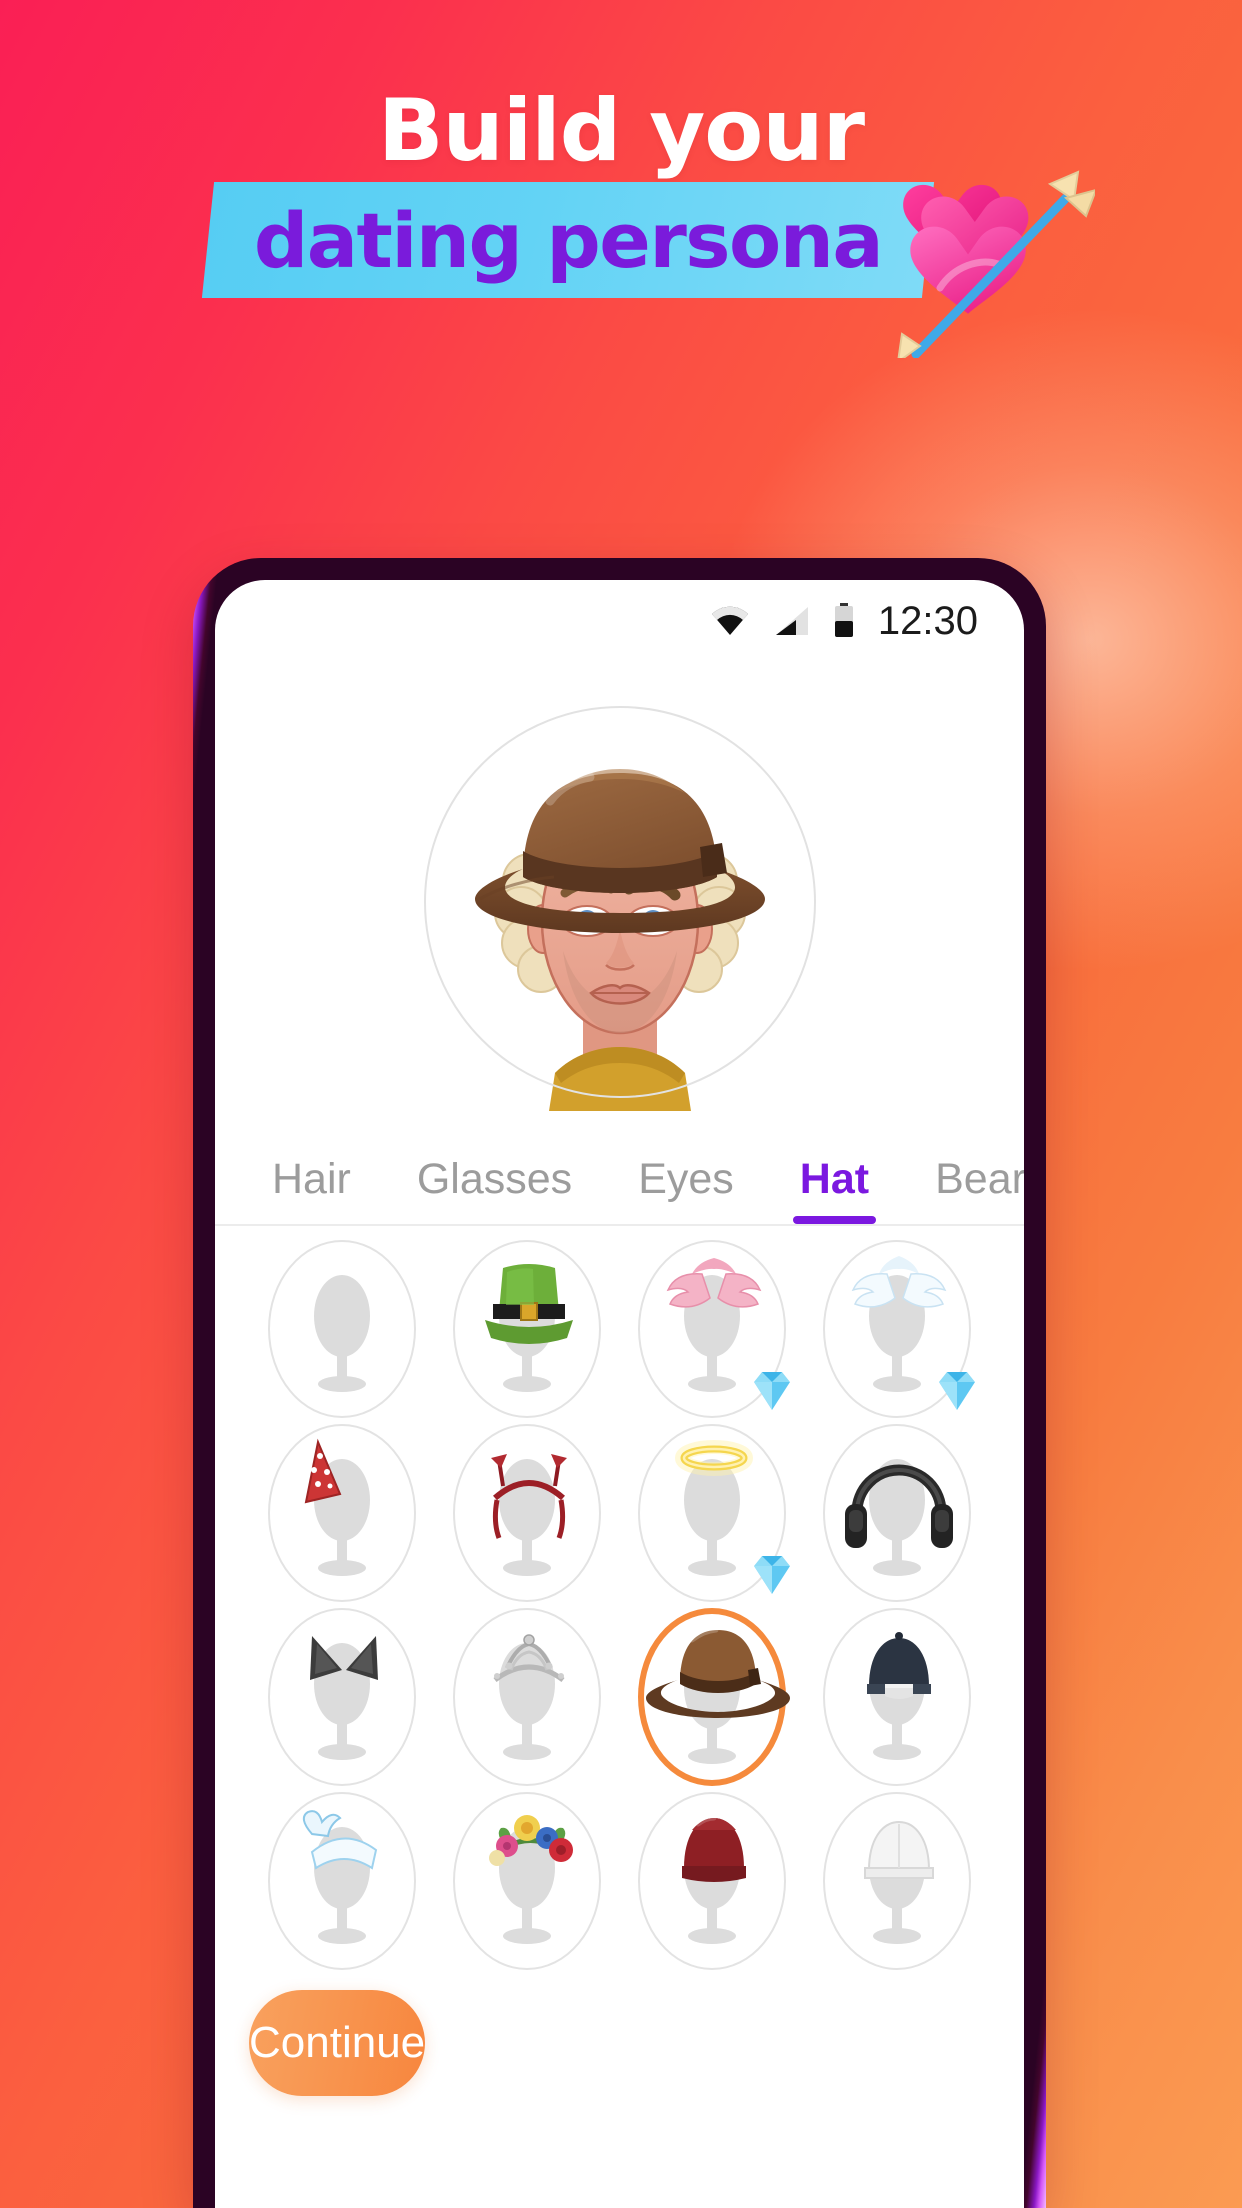 This screenshot has width=1242, height=2208. What do you see at coordinates (619, 621) in the screenshot?
I see `status-bar: 12:30` at bounding box center [619, 621].